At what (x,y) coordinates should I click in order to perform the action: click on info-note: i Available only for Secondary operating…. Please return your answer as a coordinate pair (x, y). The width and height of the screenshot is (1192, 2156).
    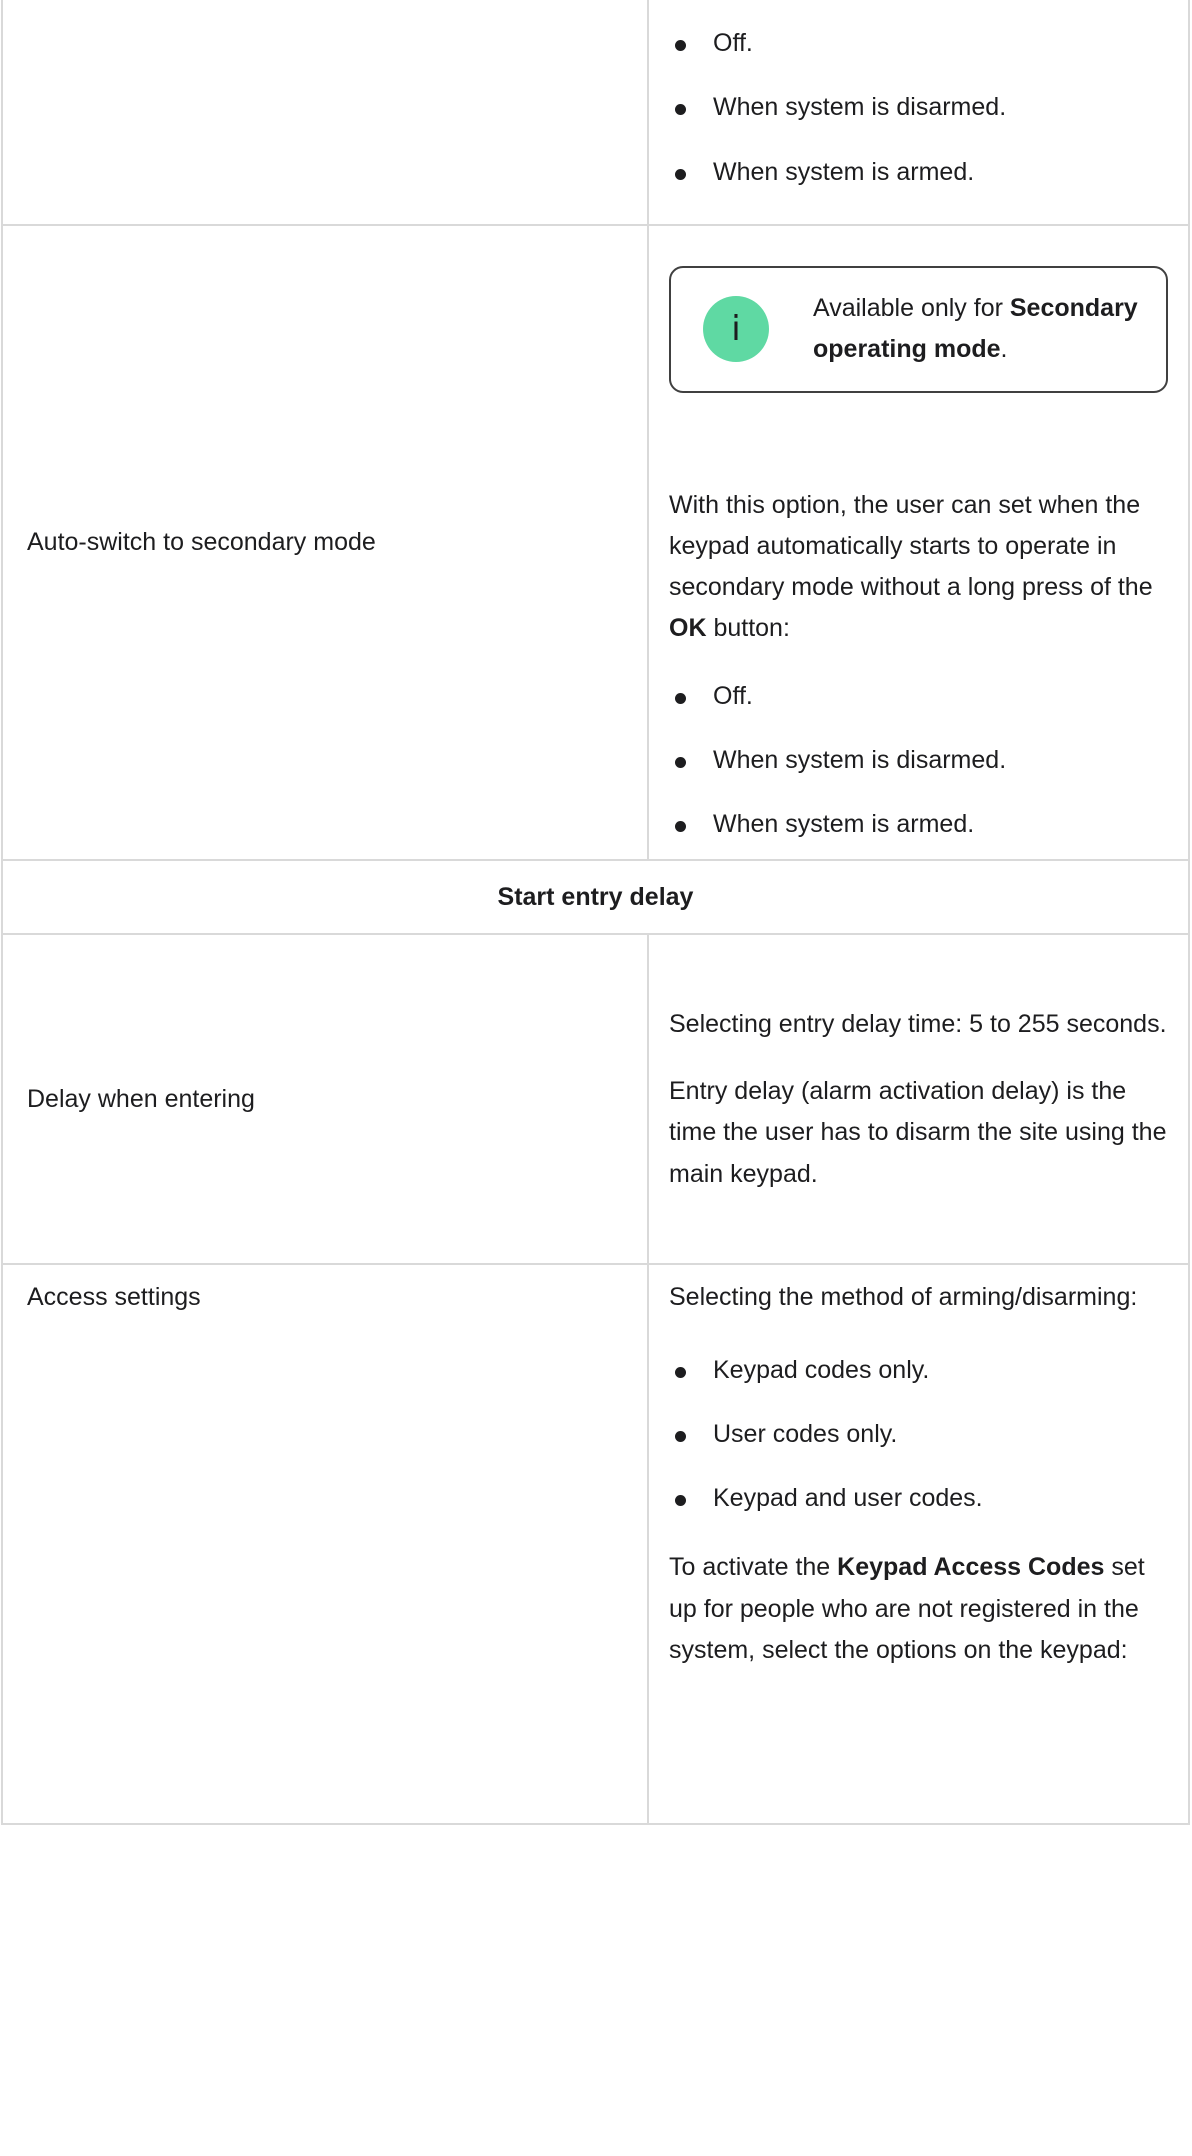
    Looking at the image, I should click on (918, 329).